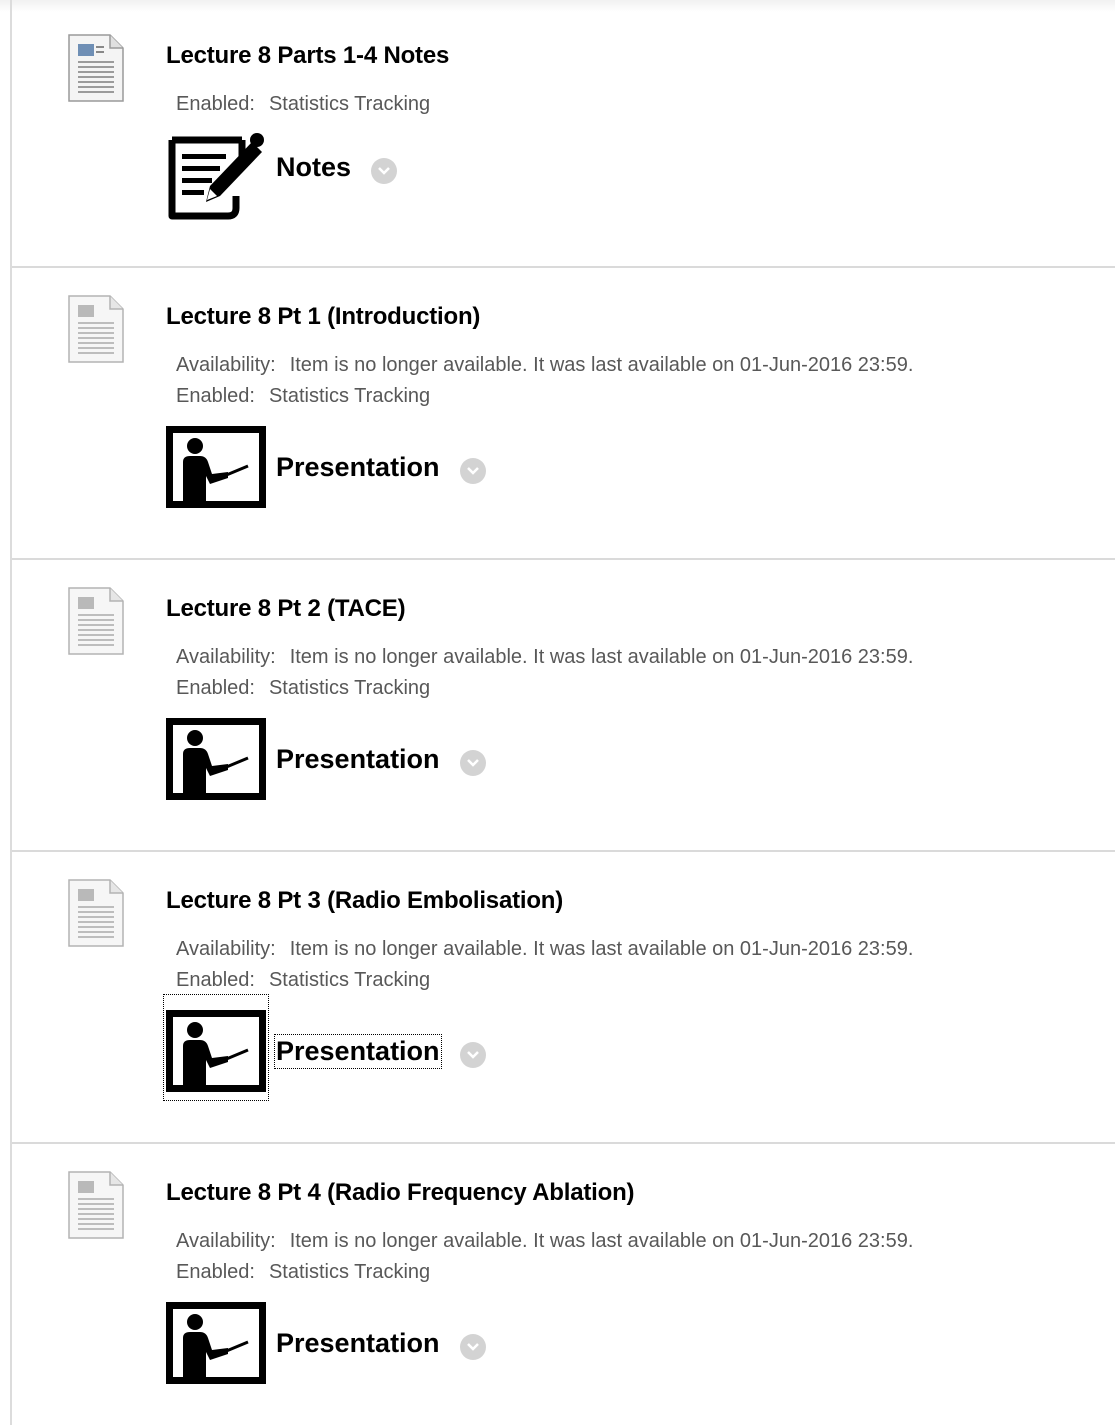 This screenshot has height=1426, width=1115. I want to click on item-meta: Enabled: Statistics Tracking, so click(303, 104).